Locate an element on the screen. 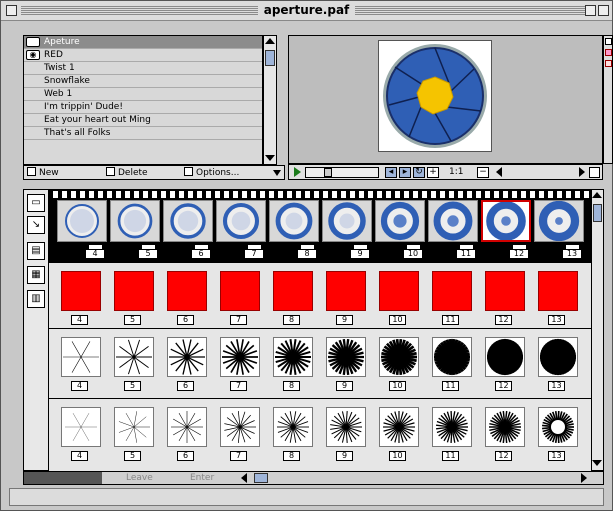 This screenshot has height=511, width=613. score-scrollbar is located at coordinates (597, 330).